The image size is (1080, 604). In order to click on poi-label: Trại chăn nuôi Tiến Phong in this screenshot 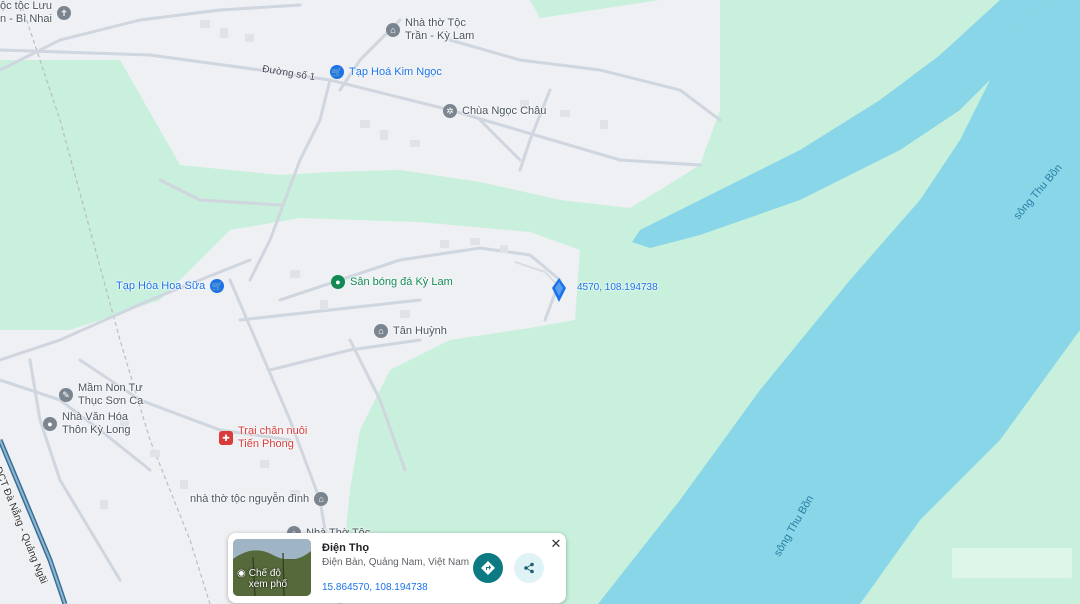, I will do `click(273, 437)`.